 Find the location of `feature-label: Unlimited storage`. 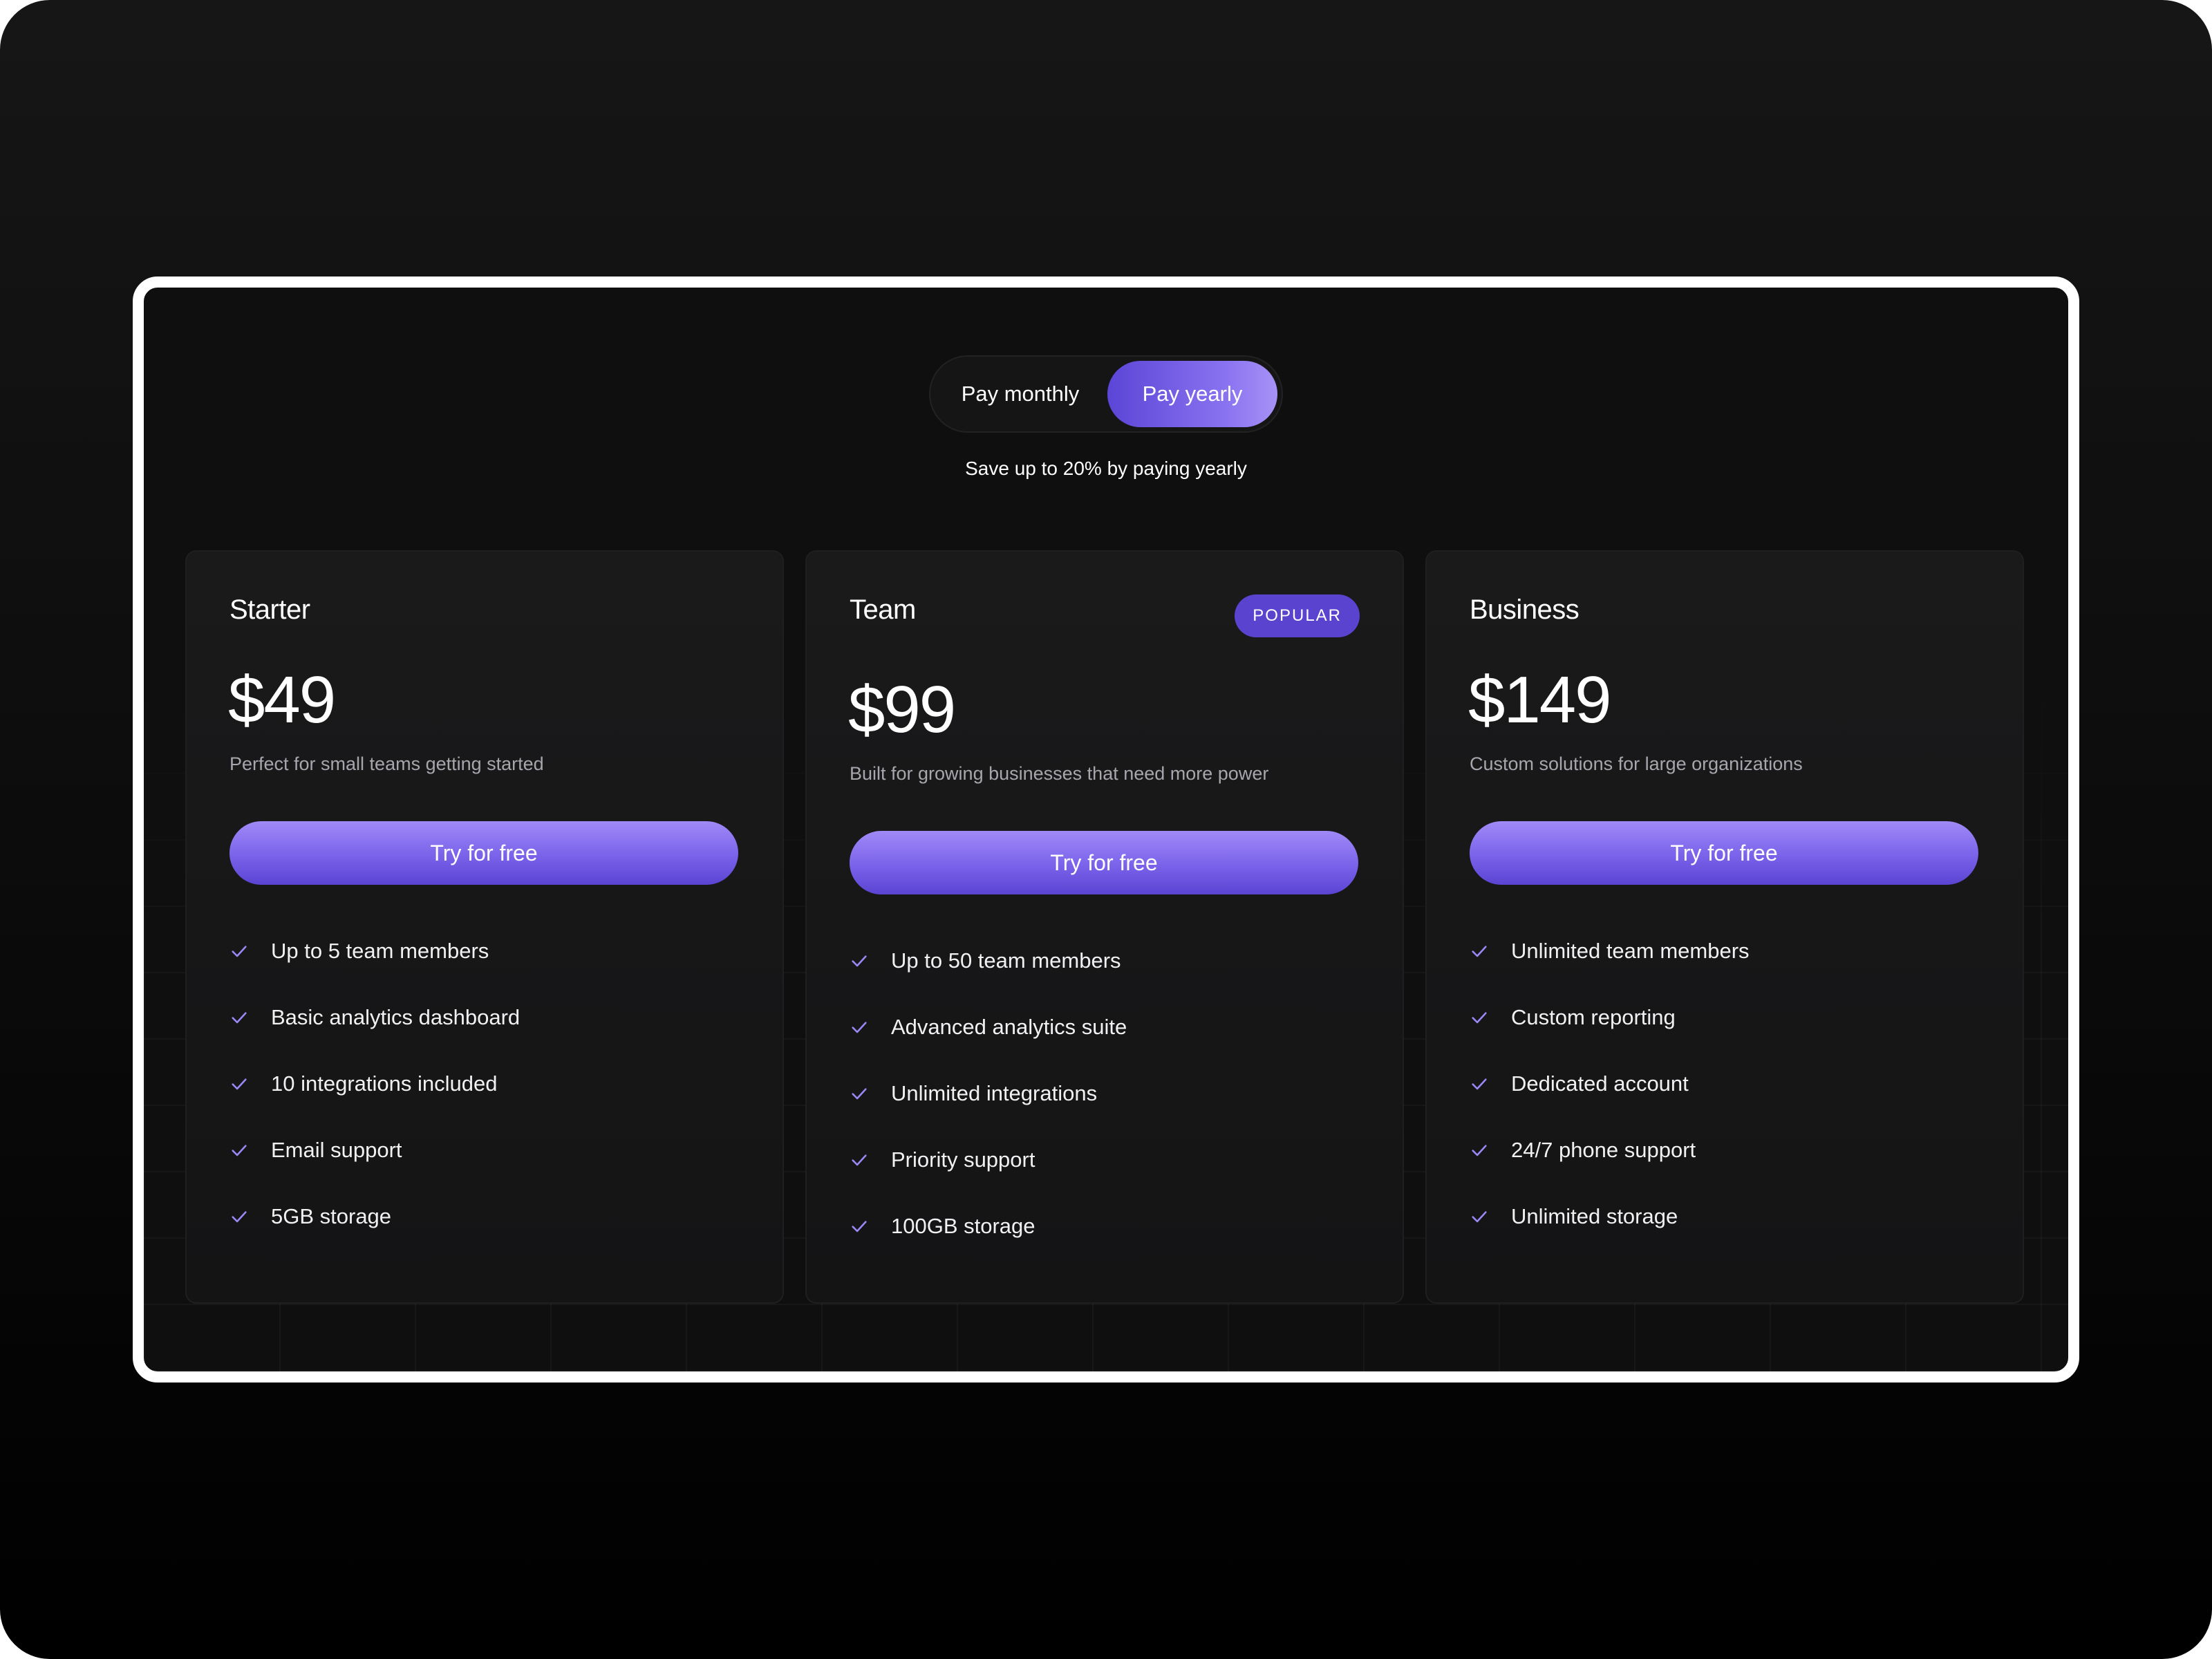

feature-label: Unlimited storage is located at coordinates (1595, 1216).